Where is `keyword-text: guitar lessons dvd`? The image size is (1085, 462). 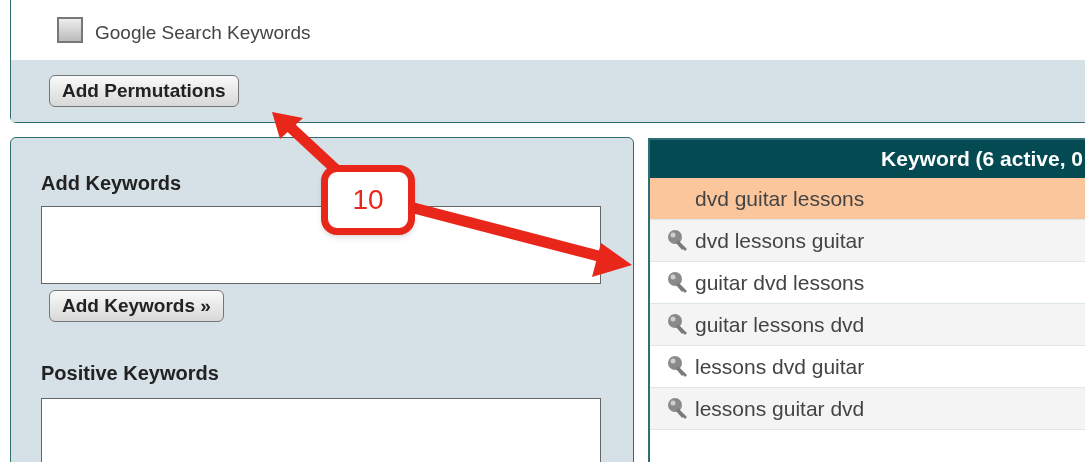 keyword-text: guitar lessons dvd is located at coordinates (780, 324).